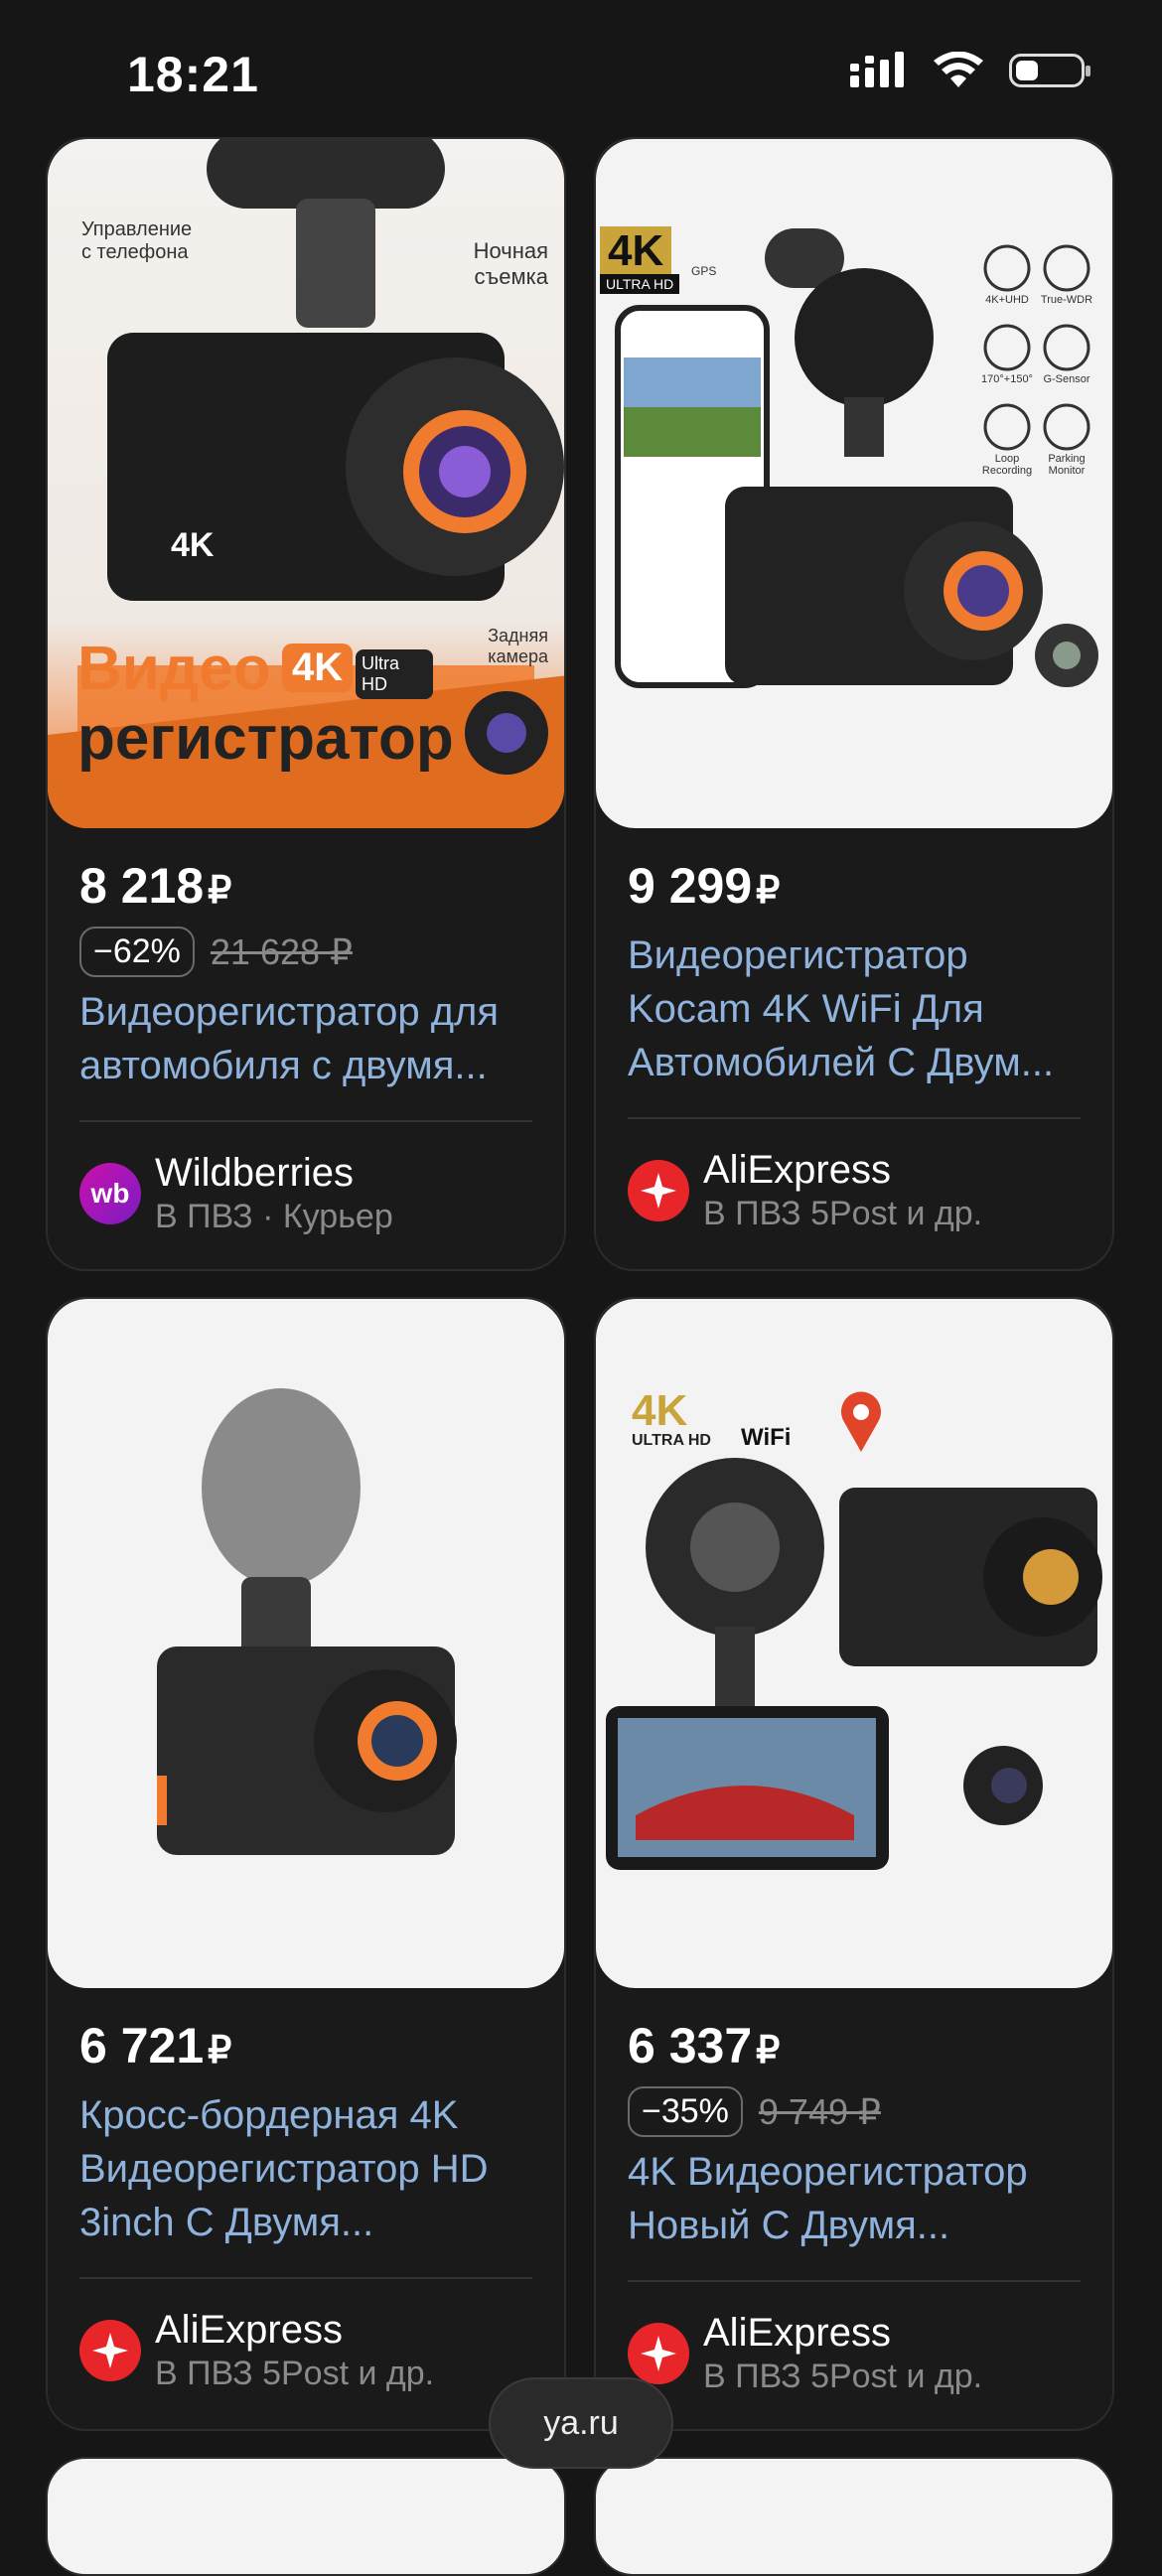 The image size is (1162, 2576). I want to click on status-time: 18:21, so click(193, 74).